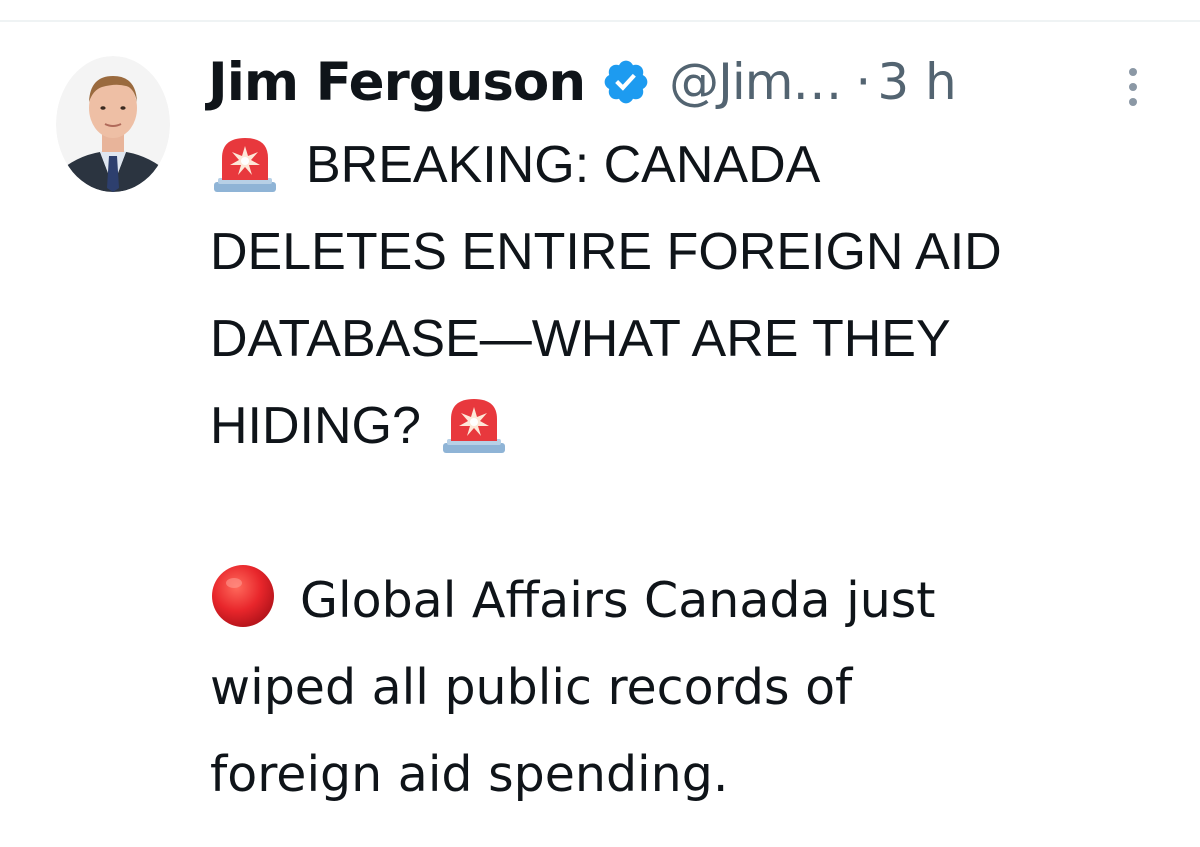  I want to click on profile-photo-icon, so click(113, 124).